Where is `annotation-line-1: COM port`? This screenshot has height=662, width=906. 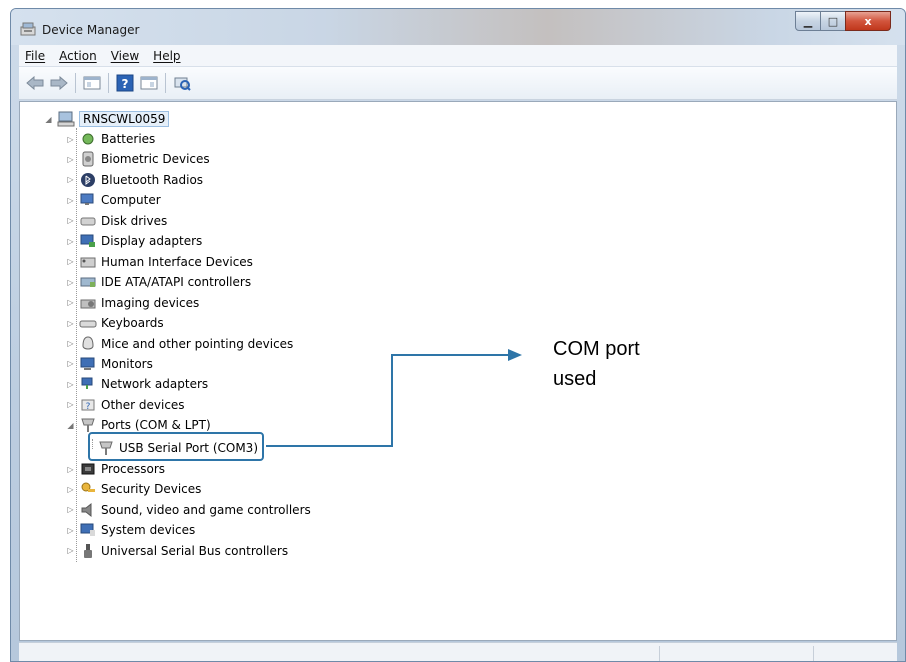 annotation-line-1: COM port is located at coordinates (596, 349).